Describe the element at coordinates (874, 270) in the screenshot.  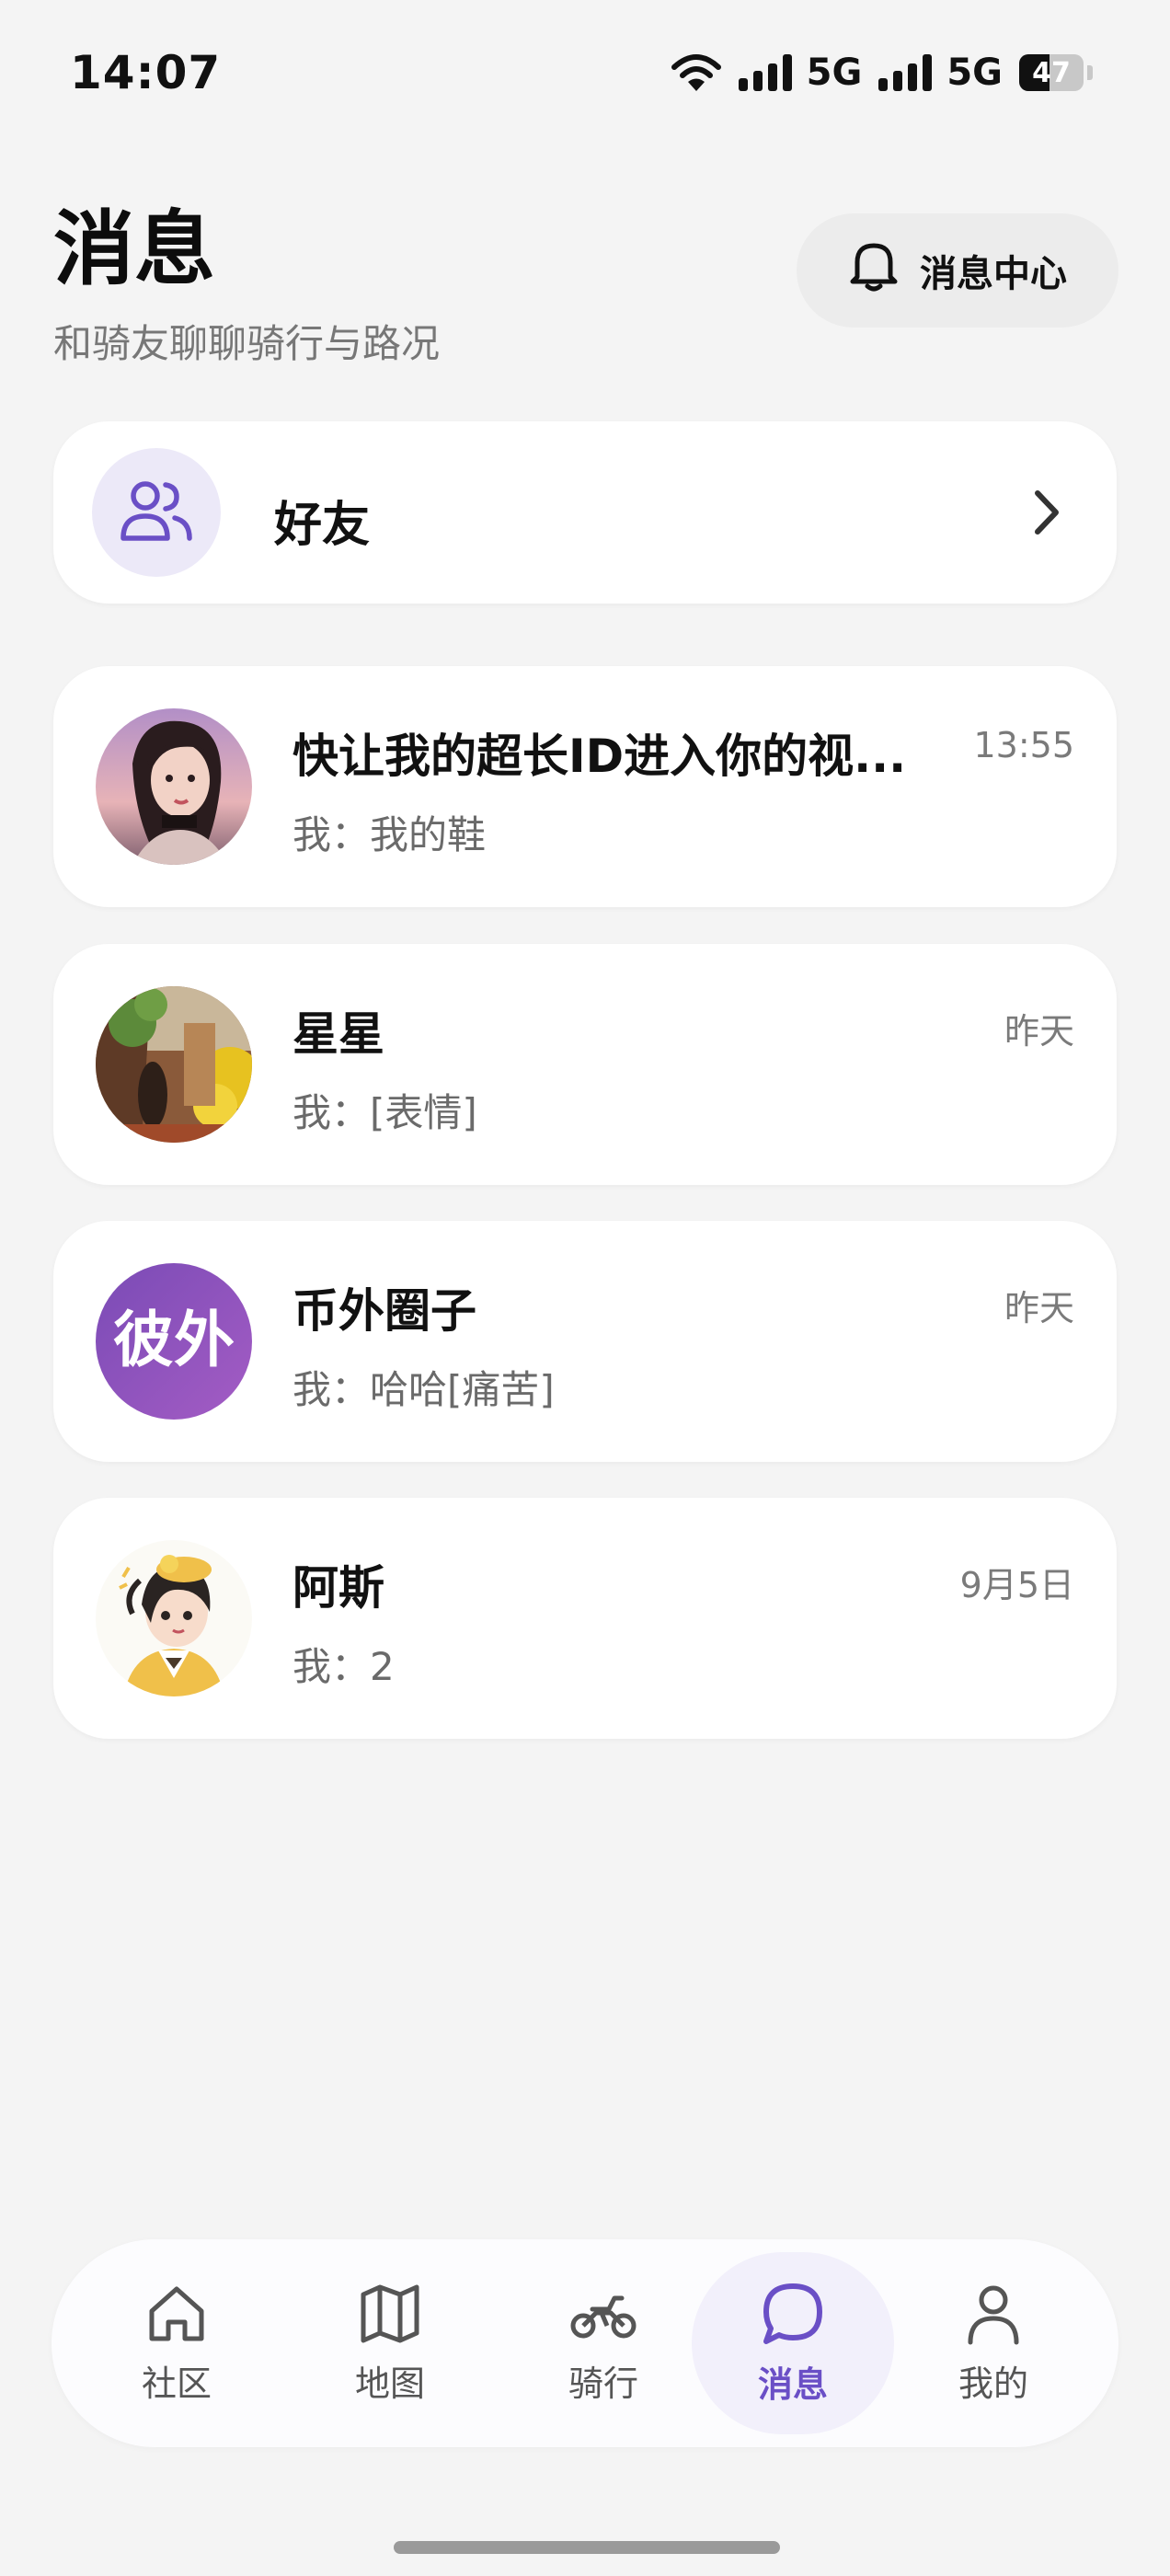
I see `bell-icon` at that location.